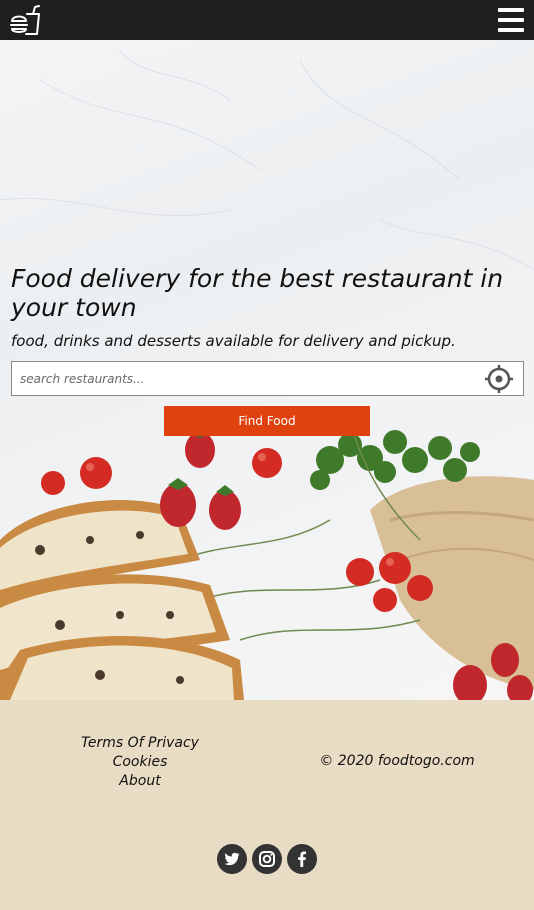  I want to click on copyright-text: © 2020 foodtogo.com, so click(397, 761).